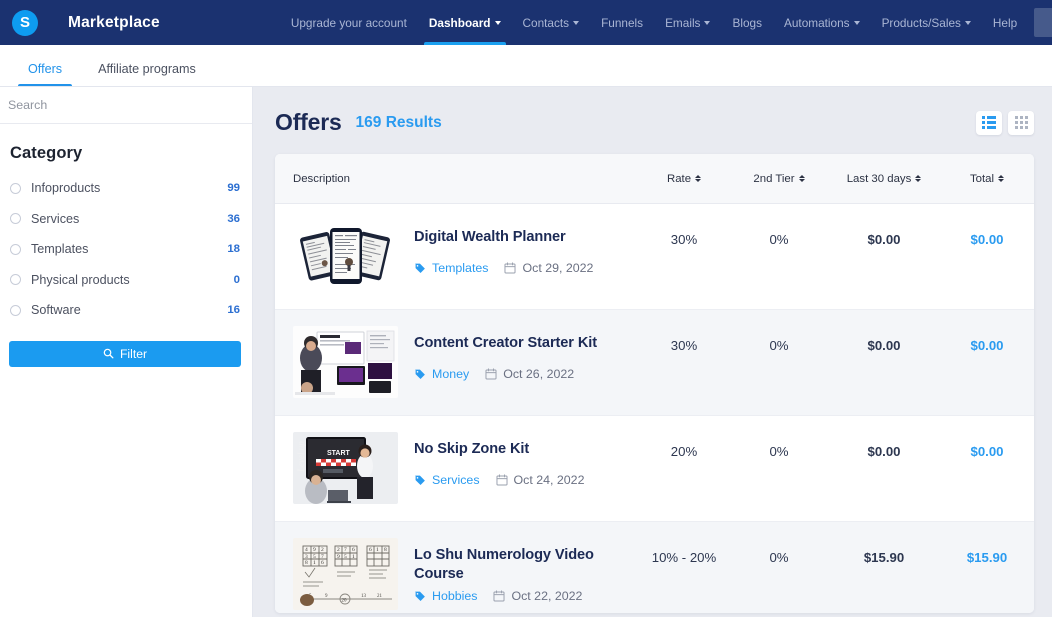 Image resolution: width=1052 pixels, height=617 pixels. I want to click on category-count: 36, so click(233, 218).